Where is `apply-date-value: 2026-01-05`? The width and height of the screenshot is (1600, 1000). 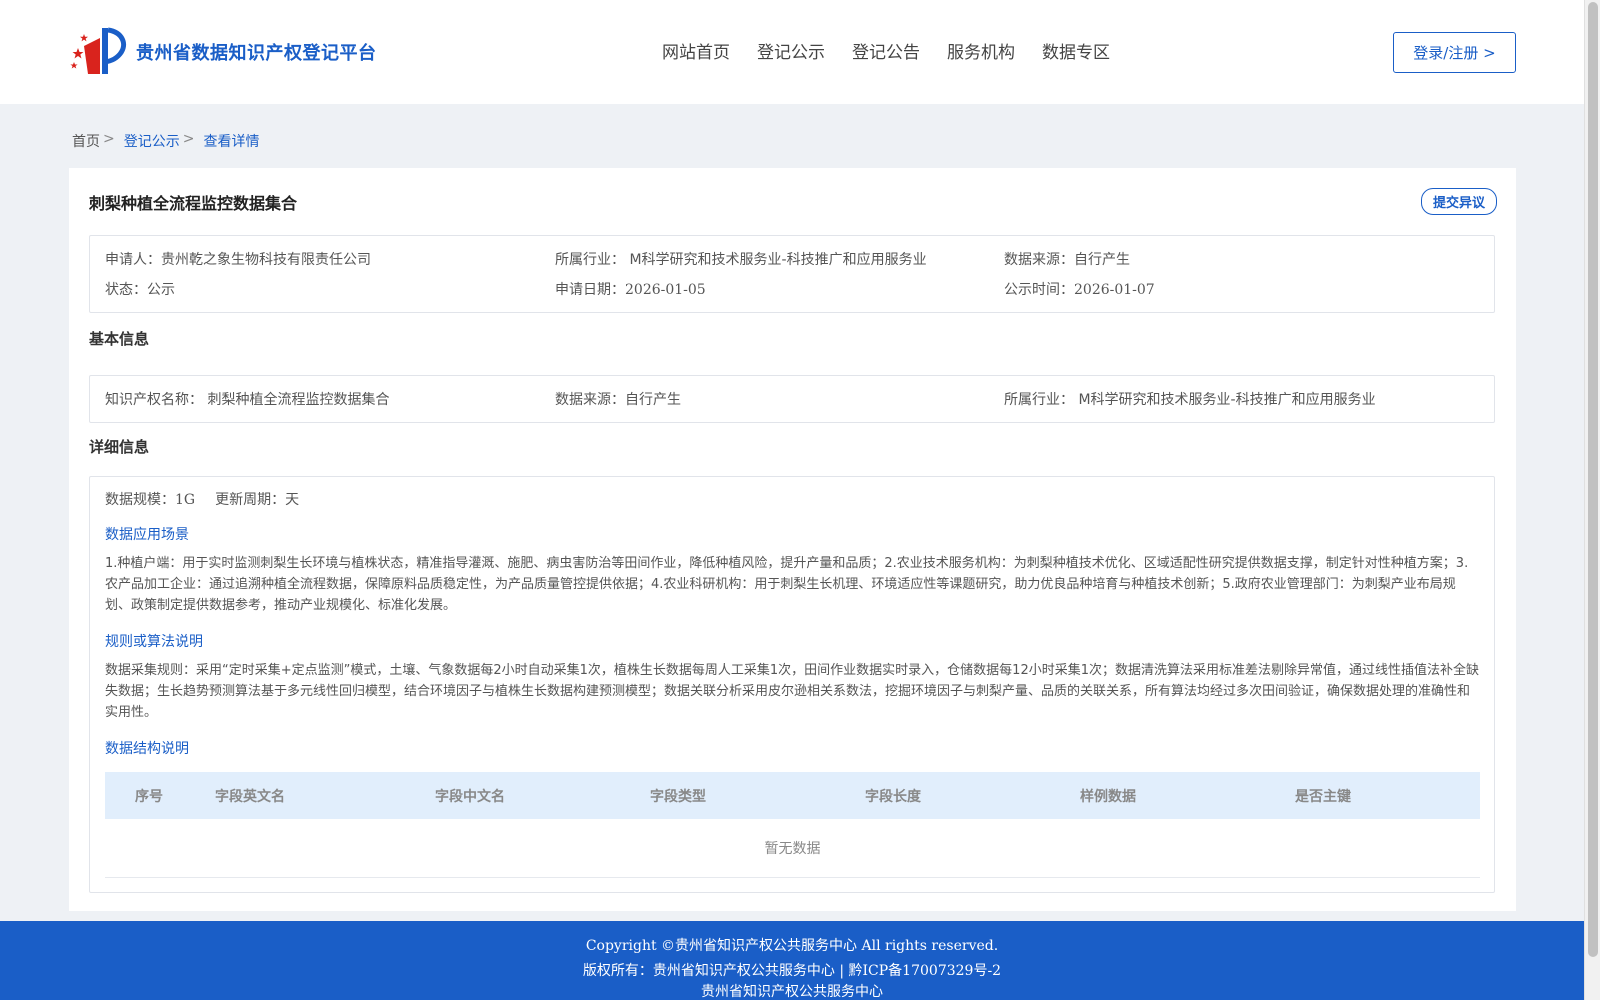 apply-date-value: 2026-01-05 is located at coordinates (665, 290).